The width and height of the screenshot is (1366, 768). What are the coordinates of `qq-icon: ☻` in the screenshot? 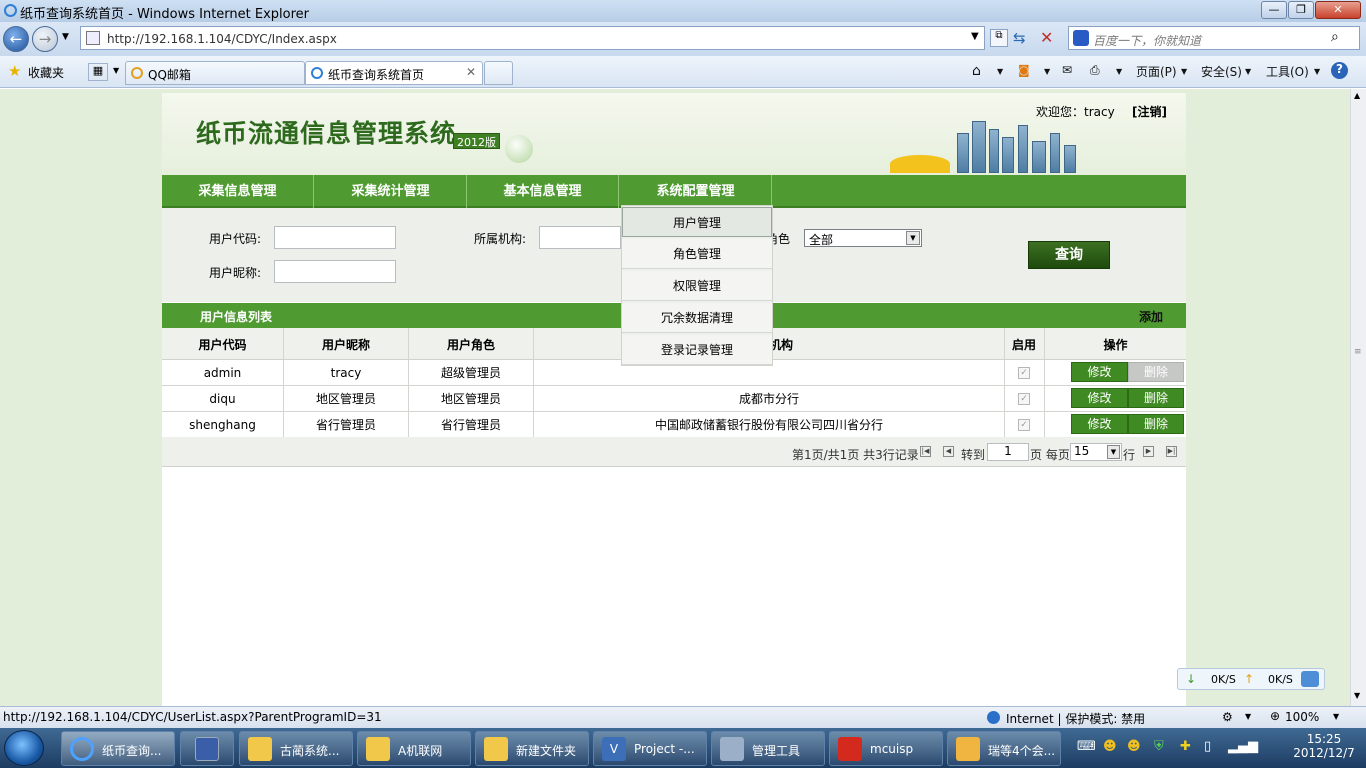 It's located at (1110, 746).